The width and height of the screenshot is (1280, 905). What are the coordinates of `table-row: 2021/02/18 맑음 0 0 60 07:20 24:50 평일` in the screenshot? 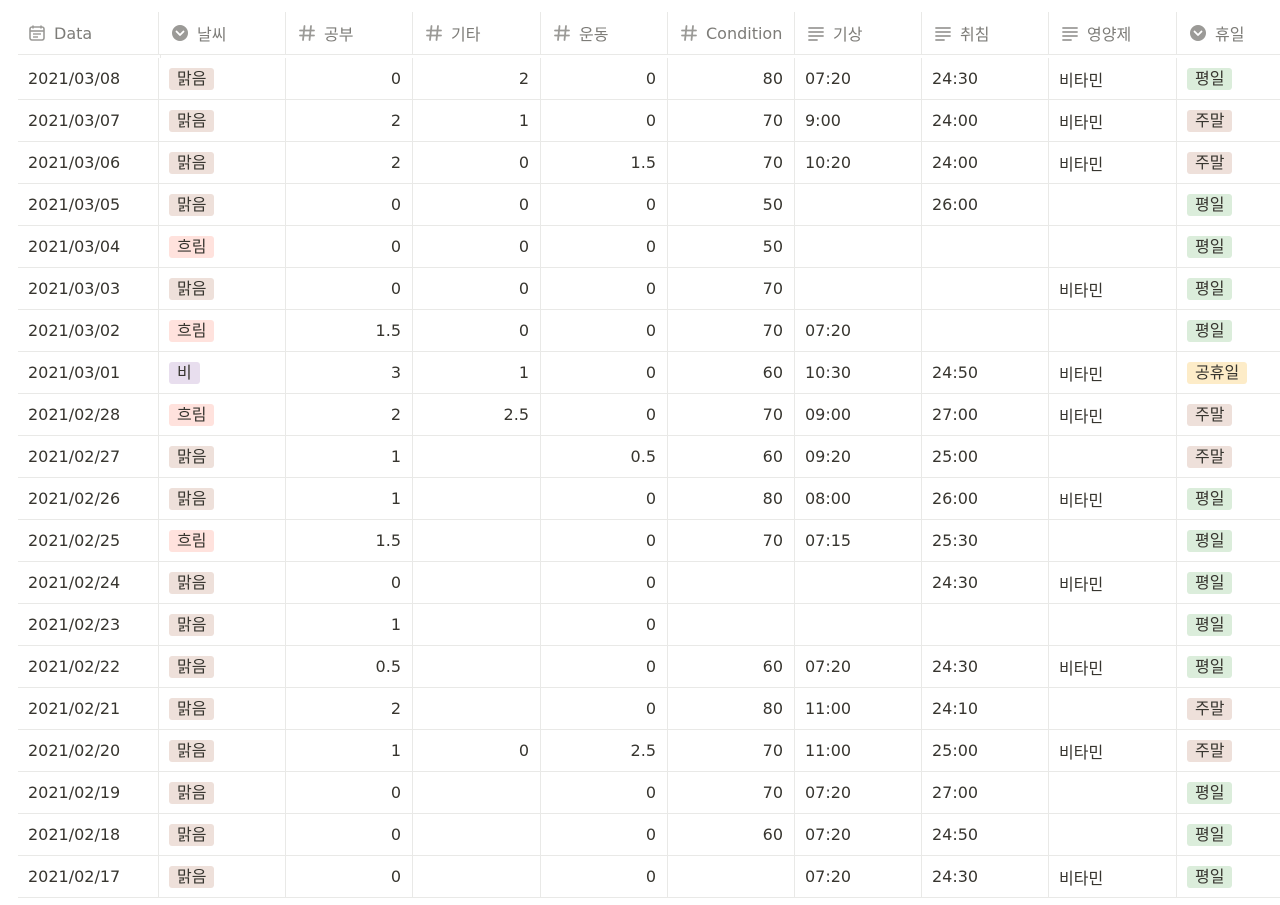 It's located at (649, 835).